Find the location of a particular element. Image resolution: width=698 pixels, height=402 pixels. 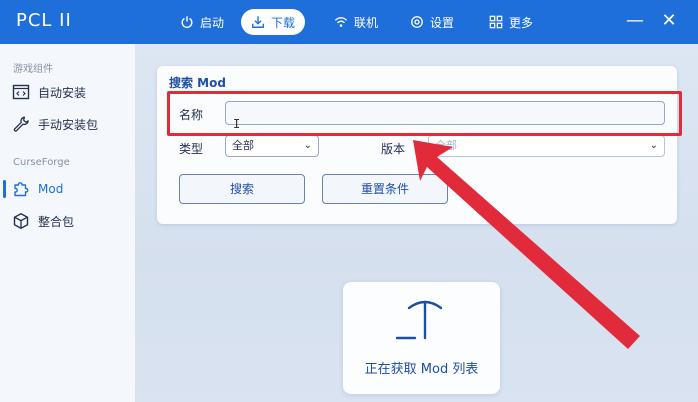

puzzle-icon is located at coordinates (21, 189).